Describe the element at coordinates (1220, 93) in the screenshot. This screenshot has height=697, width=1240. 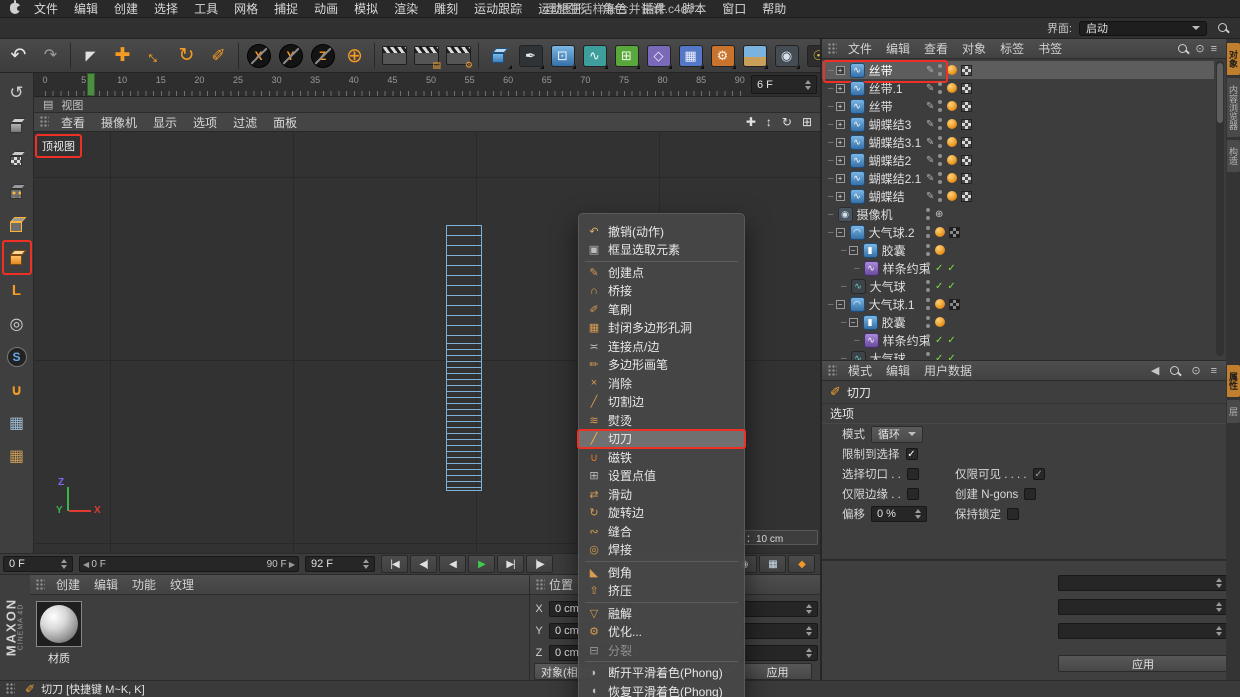
I see `scrollbar-thumb` at that location.